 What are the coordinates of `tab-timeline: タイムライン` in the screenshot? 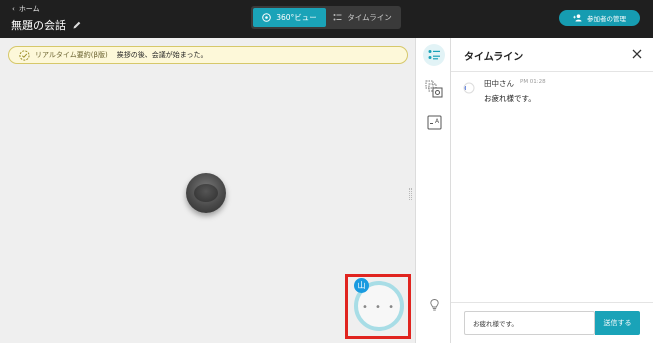 It's located at (362, 17).